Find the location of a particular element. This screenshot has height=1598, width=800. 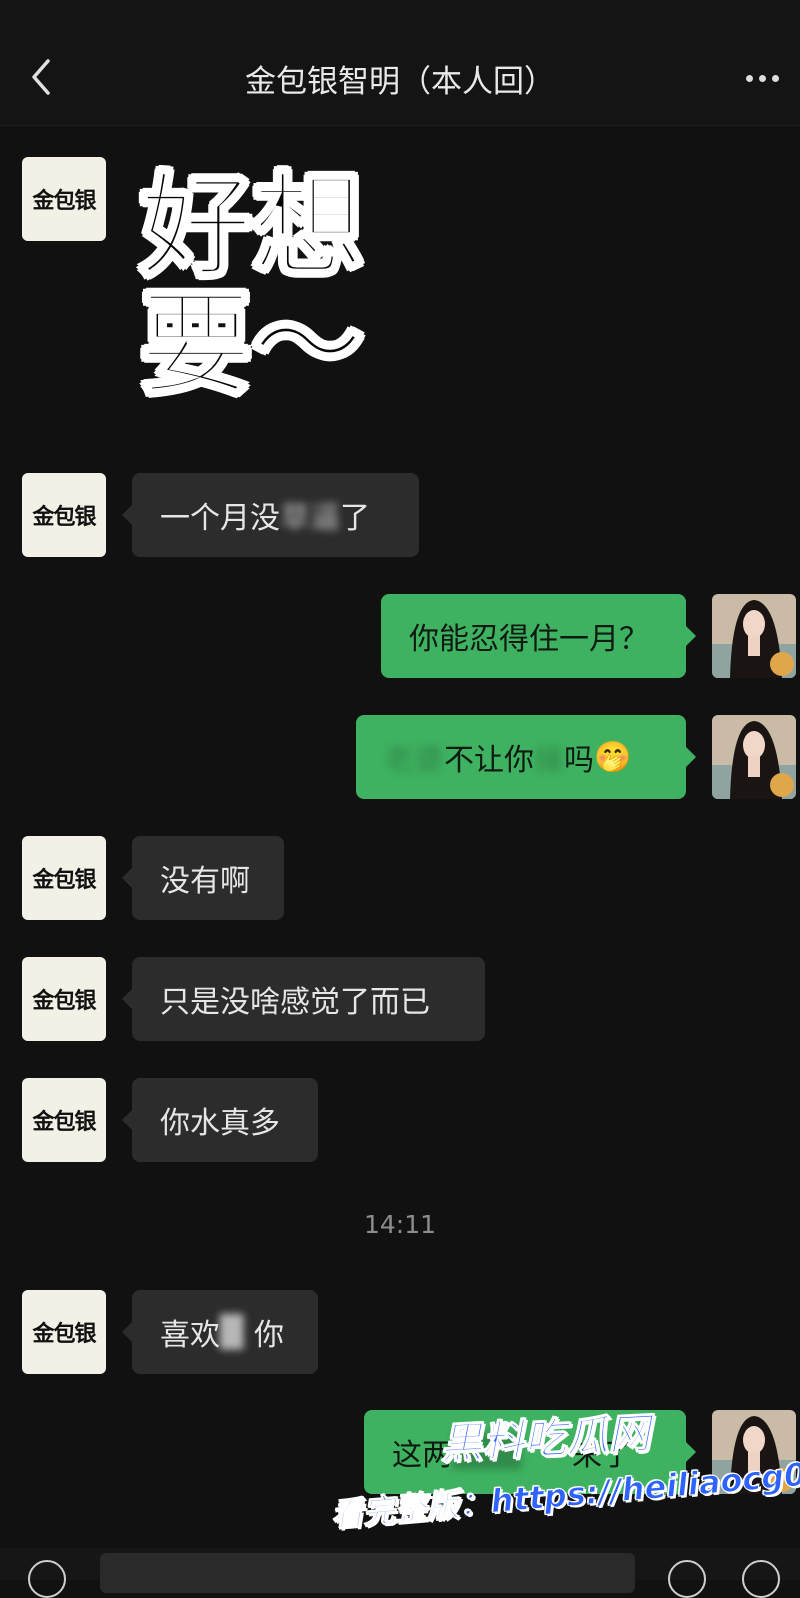

received-message: 只是没啥感觉了而已 is located at coordinates (303, 999).